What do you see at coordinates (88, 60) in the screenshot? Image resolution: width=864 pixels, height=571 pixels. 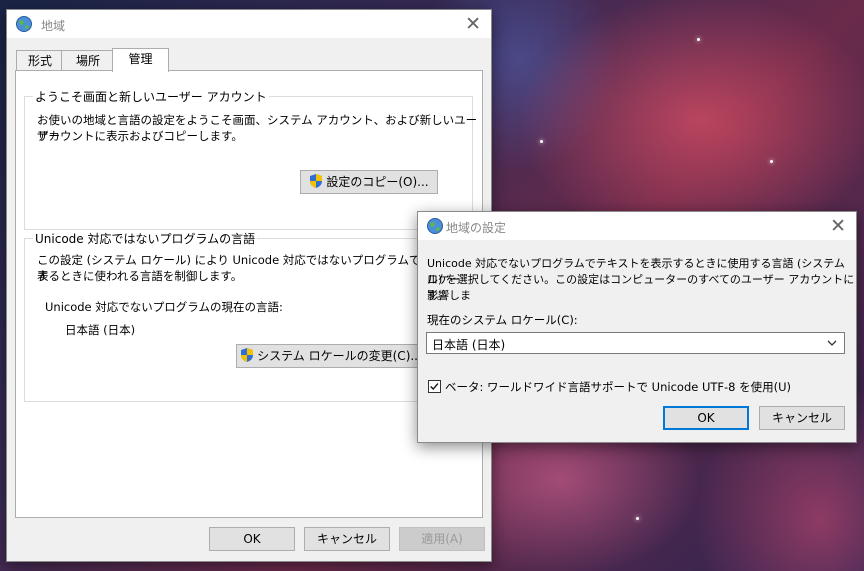 I see `tab-location: 場所` at bounding box center [88, 60].